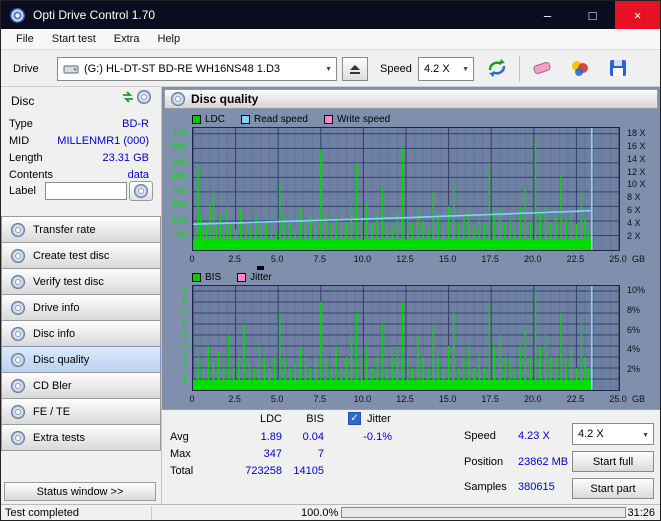 The height and width of the screenshot is (521, 661). Describe the element at coordinates (81, 411) in the screenshot. I see `sidebar-item-fe-te: FE / TE` at that location.